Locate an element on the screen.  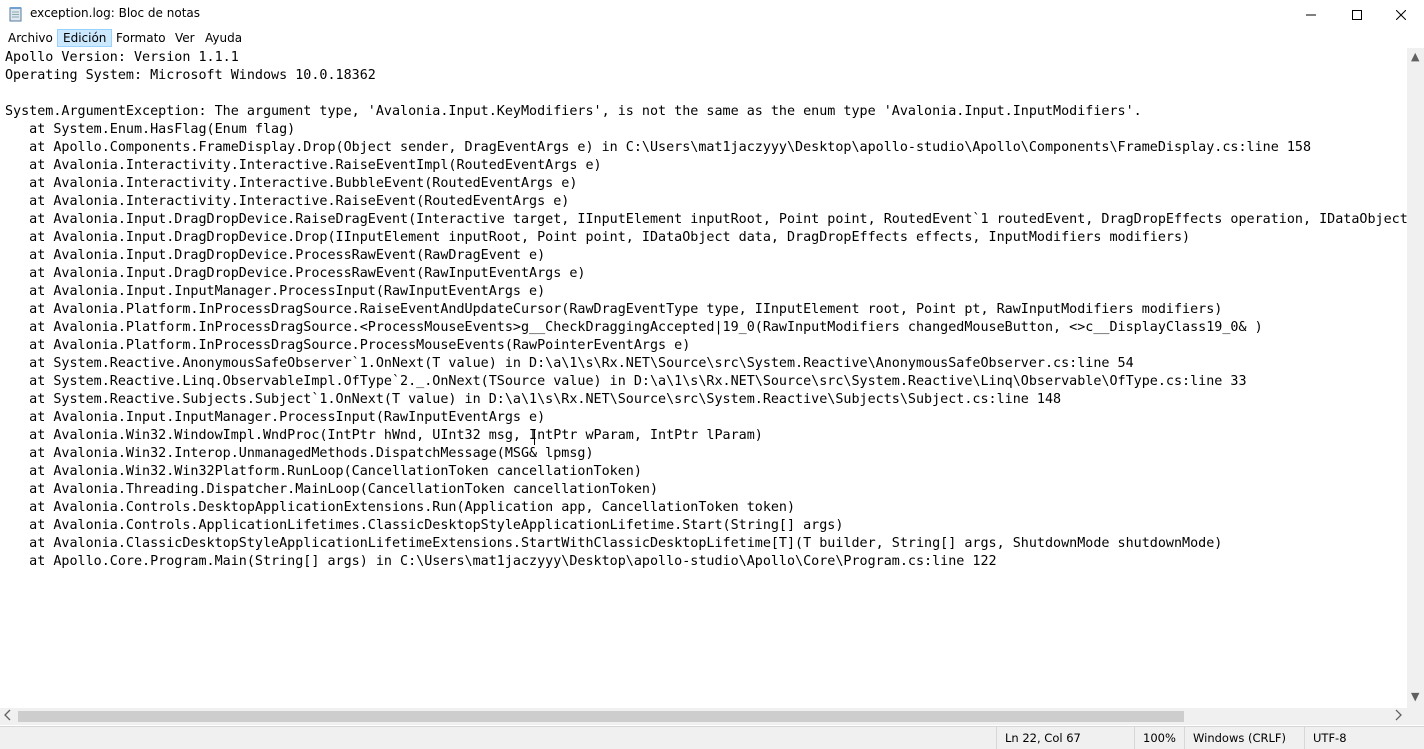
maximize-button is located at coordinates (1357, 14).